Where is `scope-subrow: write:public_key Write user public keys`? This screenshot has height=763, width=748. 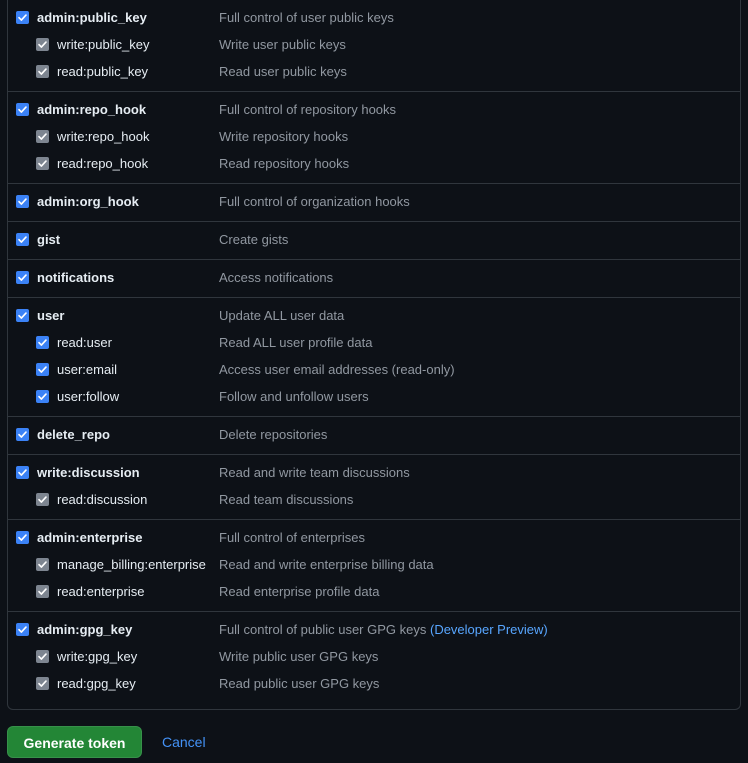
scope-subrow: write:public_key Write user public keys is located at coordinates (374, 49).